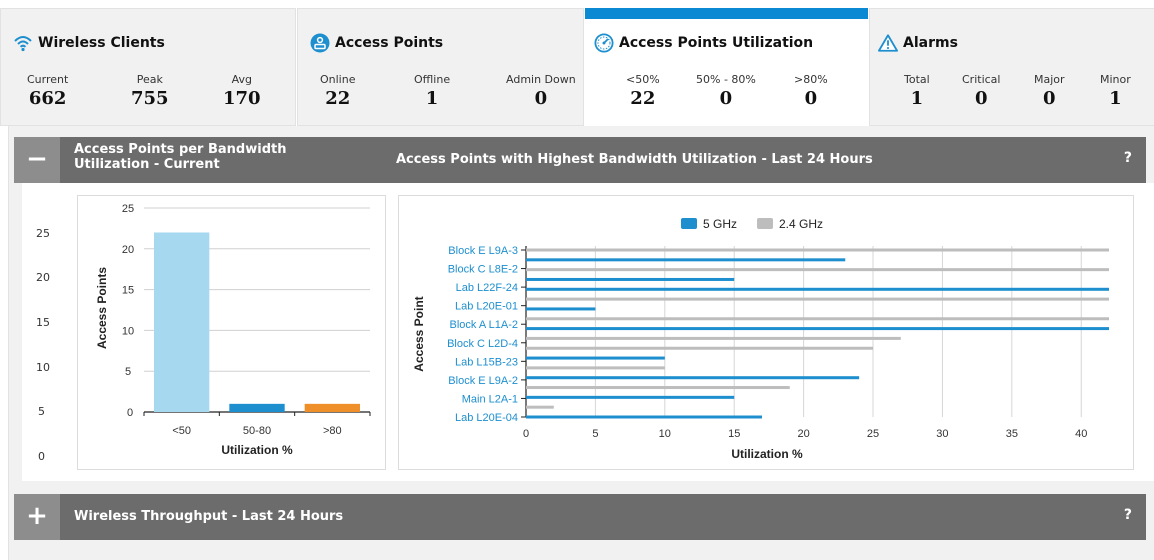 Image resolution: width=1154 pixels, height=560 pixels. Describe the element at coordinates (1081, 434) in the screenshot. I see `x-tick-label: 40` at that location.